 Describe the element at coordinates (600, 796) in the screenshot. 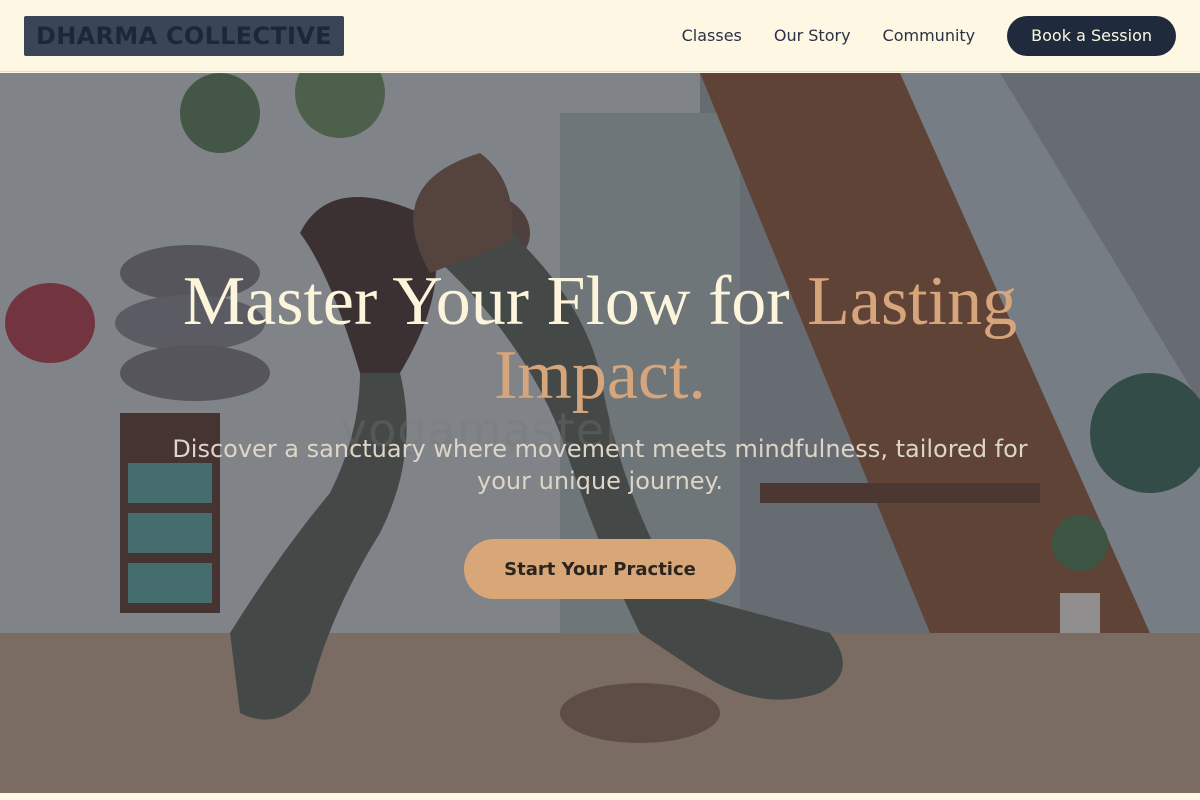

I see `footer-strip` at that location.